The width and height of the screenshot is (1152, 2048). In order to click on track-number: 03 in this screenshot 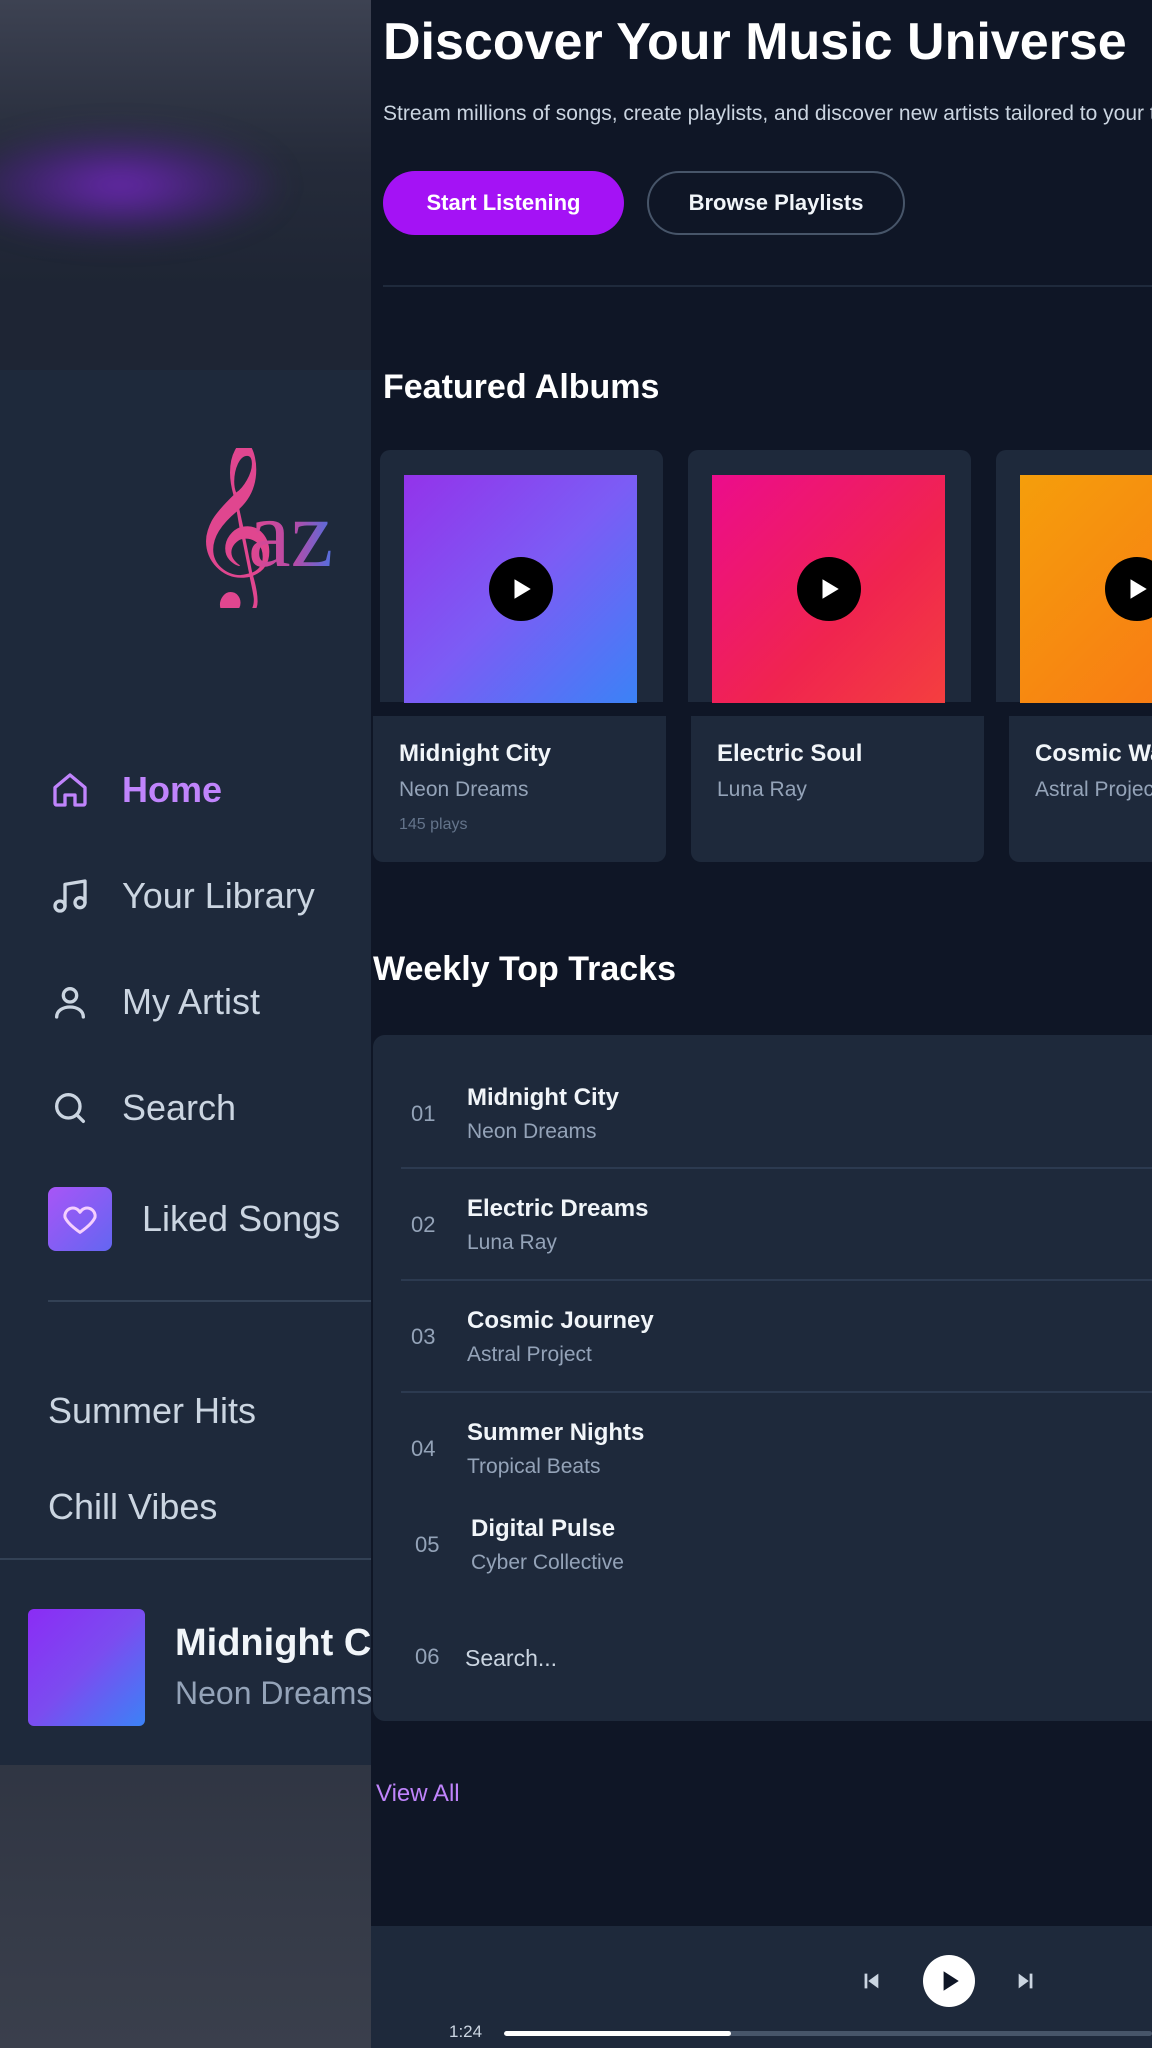, I will do `click(423, 1336)`.